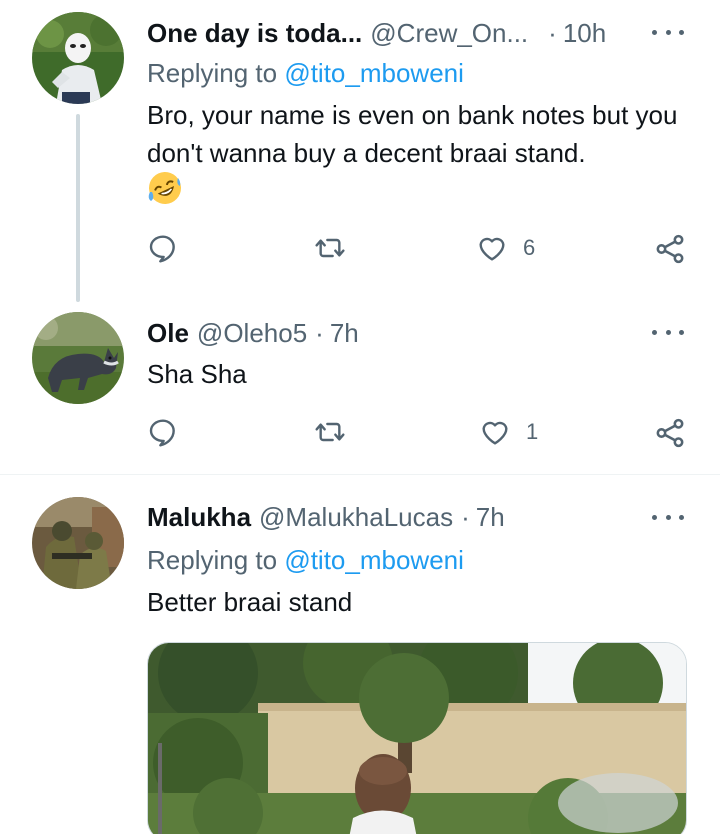  What do you see at coordinates (584, 33) in the screenshot?
I see `timestamp: 10h` at bounding box center [584, 33].